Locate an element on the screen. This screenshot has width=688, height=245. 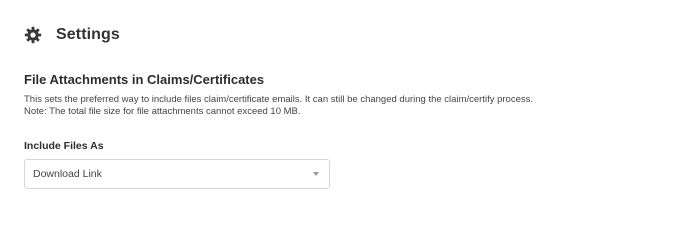
gear-icon is located at coordinates (33, 35).